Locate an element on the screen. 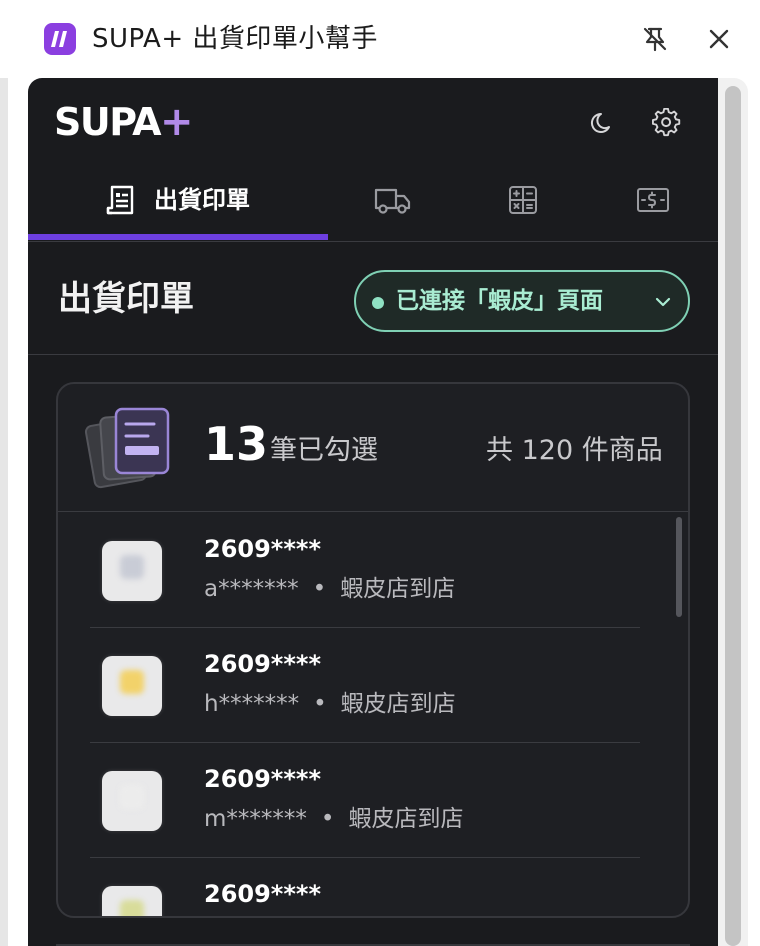 This screenshot has width=760, height=946. document-stack-icon is located at coordinates (129, 448).